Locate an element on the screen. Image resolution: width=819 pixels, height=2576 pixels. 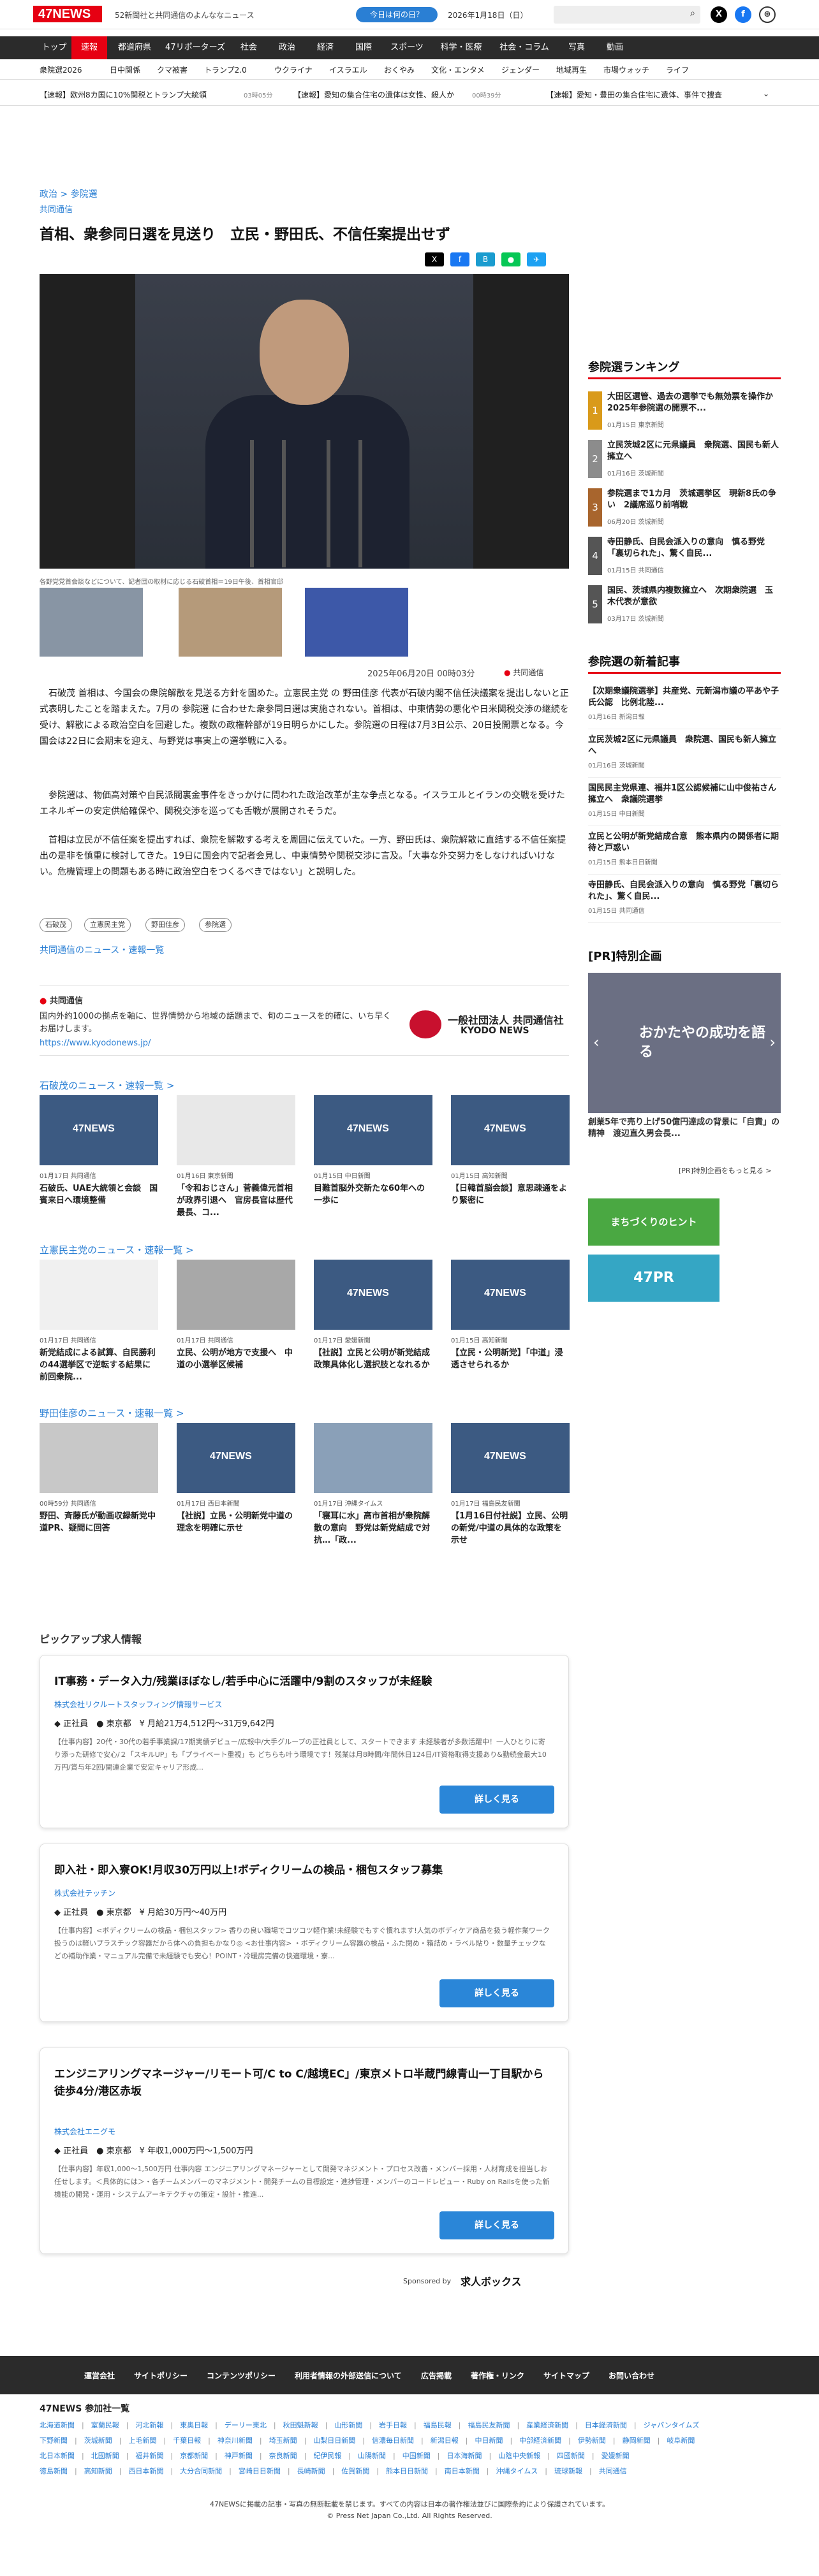
partner-link: 上毛新聞 is located at coordinates (142, 2440).